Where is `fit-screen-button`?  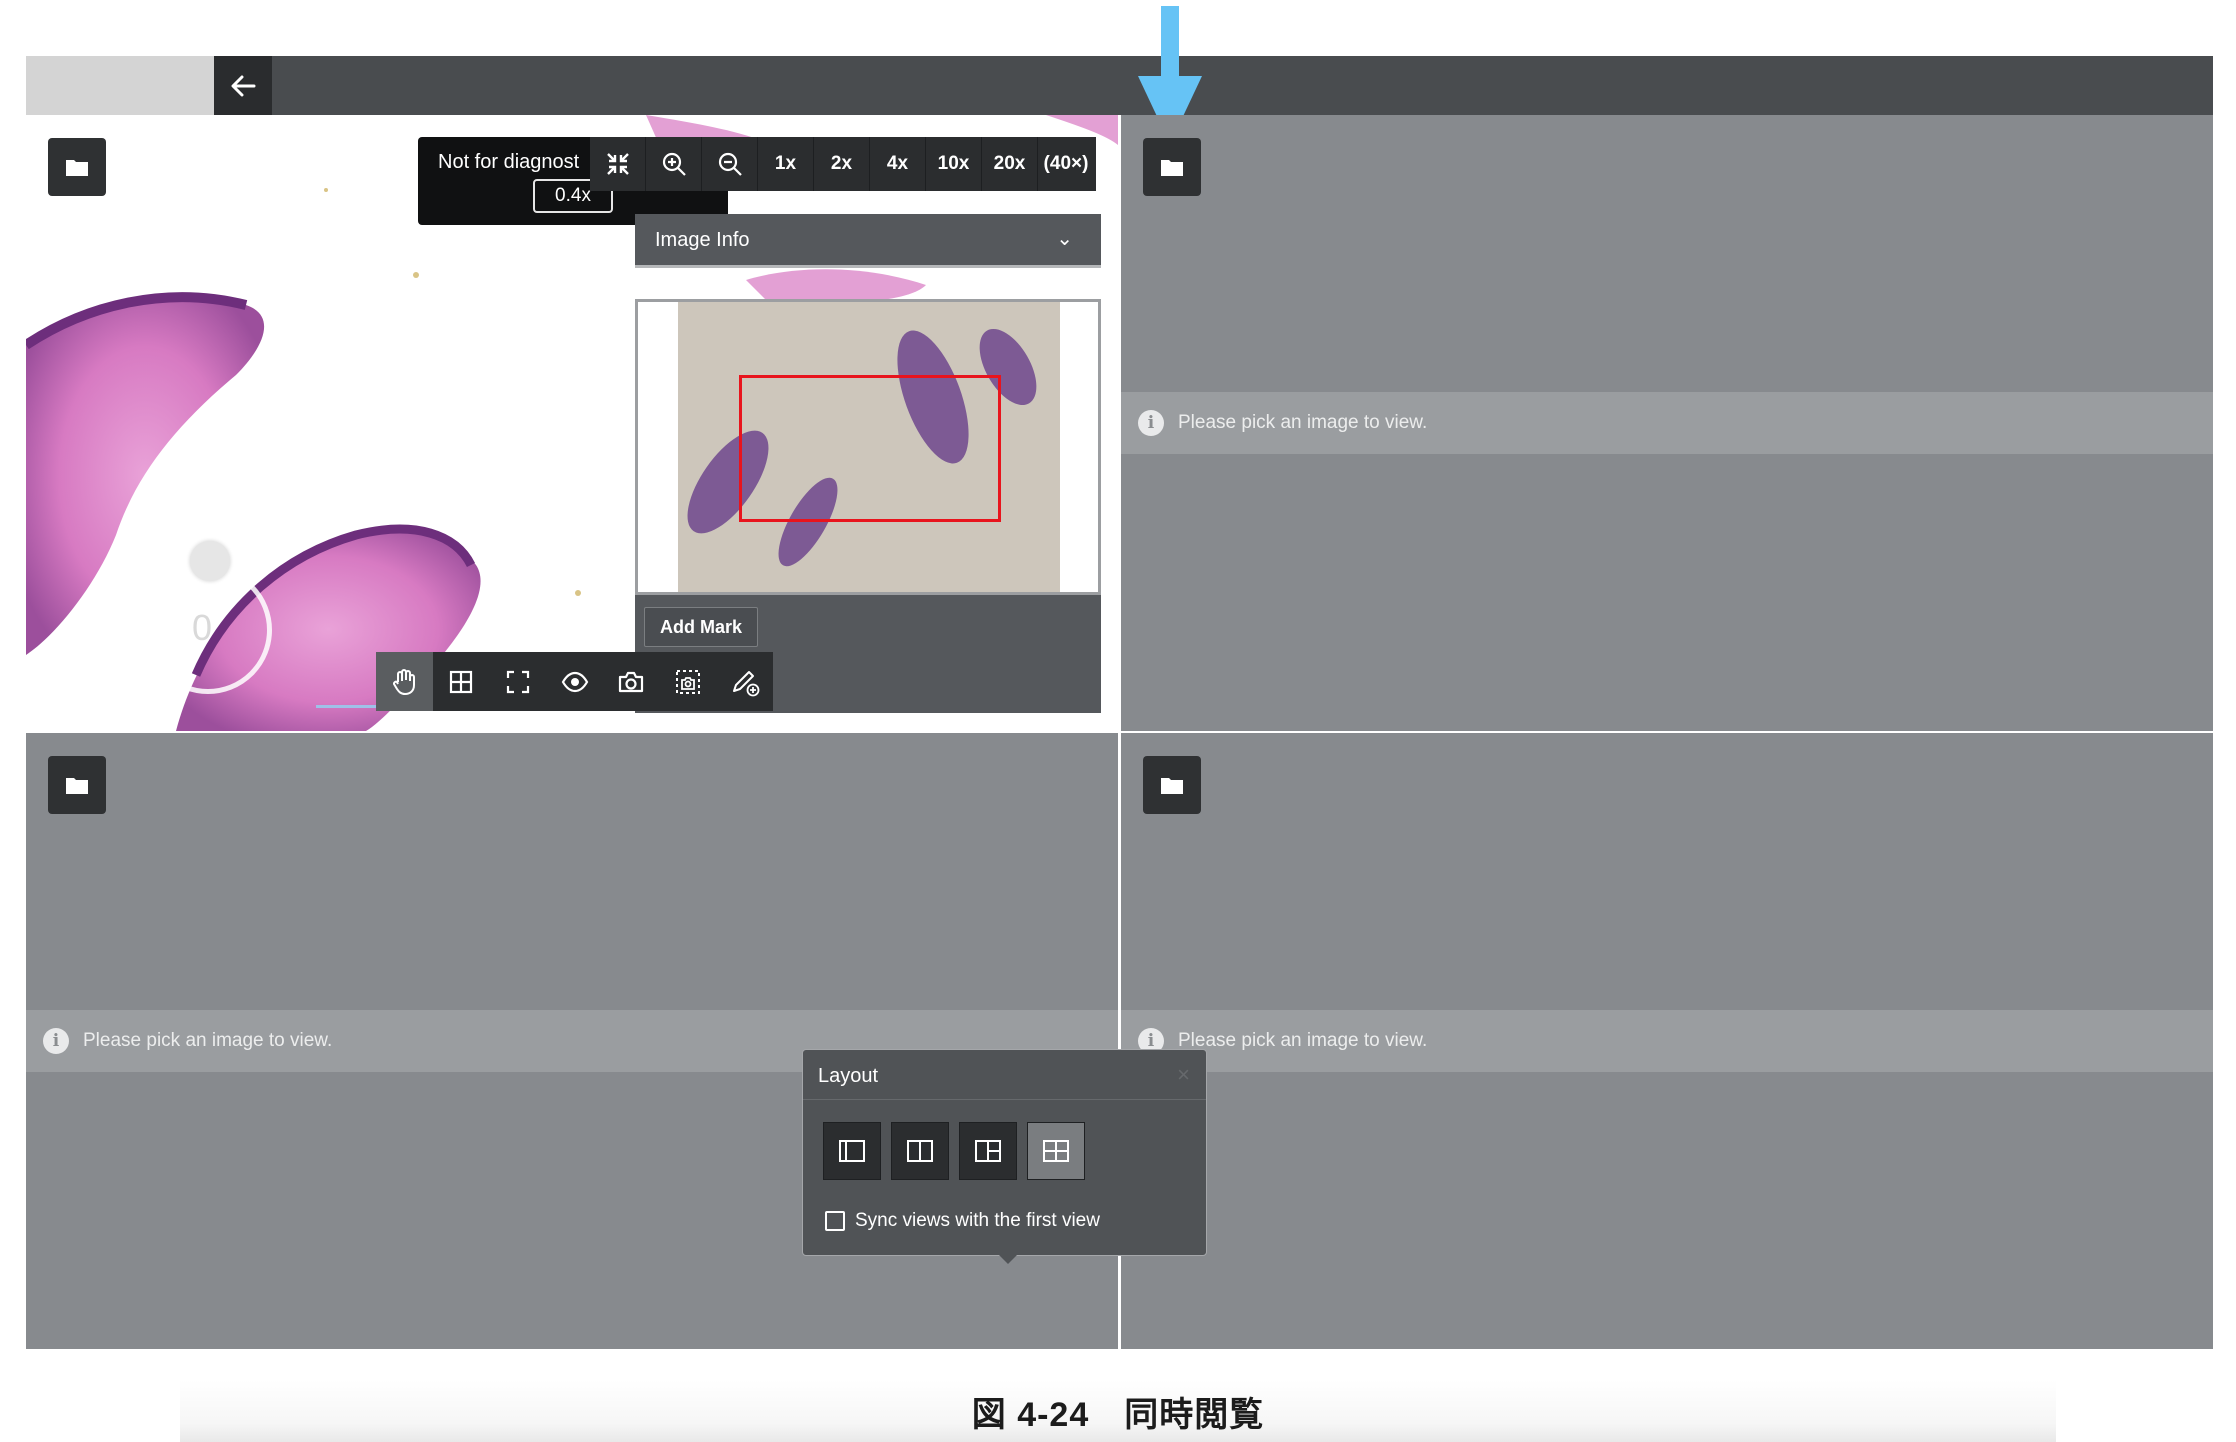
fit-screen-button is located at coordinates (618, 164).